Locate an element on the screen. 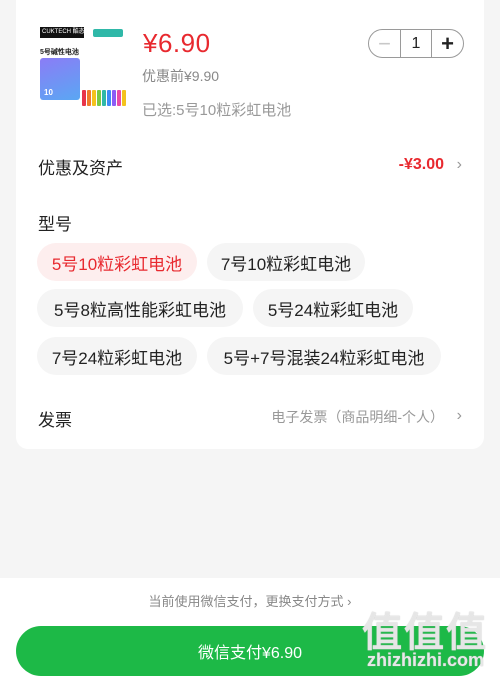  product-price: ¥6.90 is located at coordinates (177, 43).